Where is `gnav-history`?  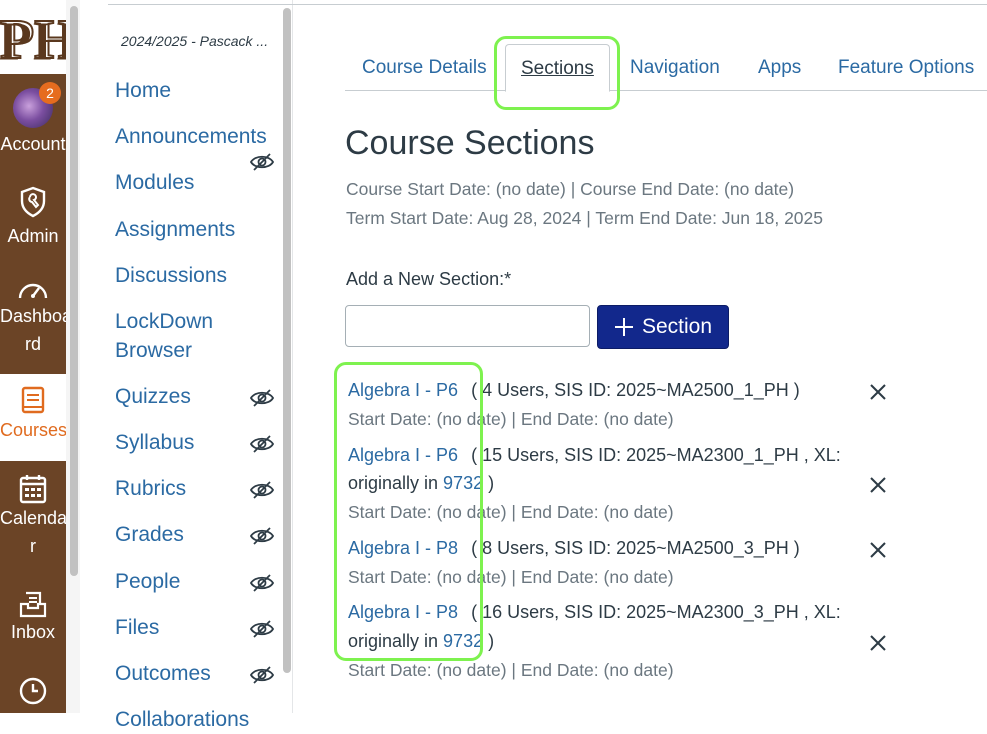
gnav-history is located at coordinates (33, 691).